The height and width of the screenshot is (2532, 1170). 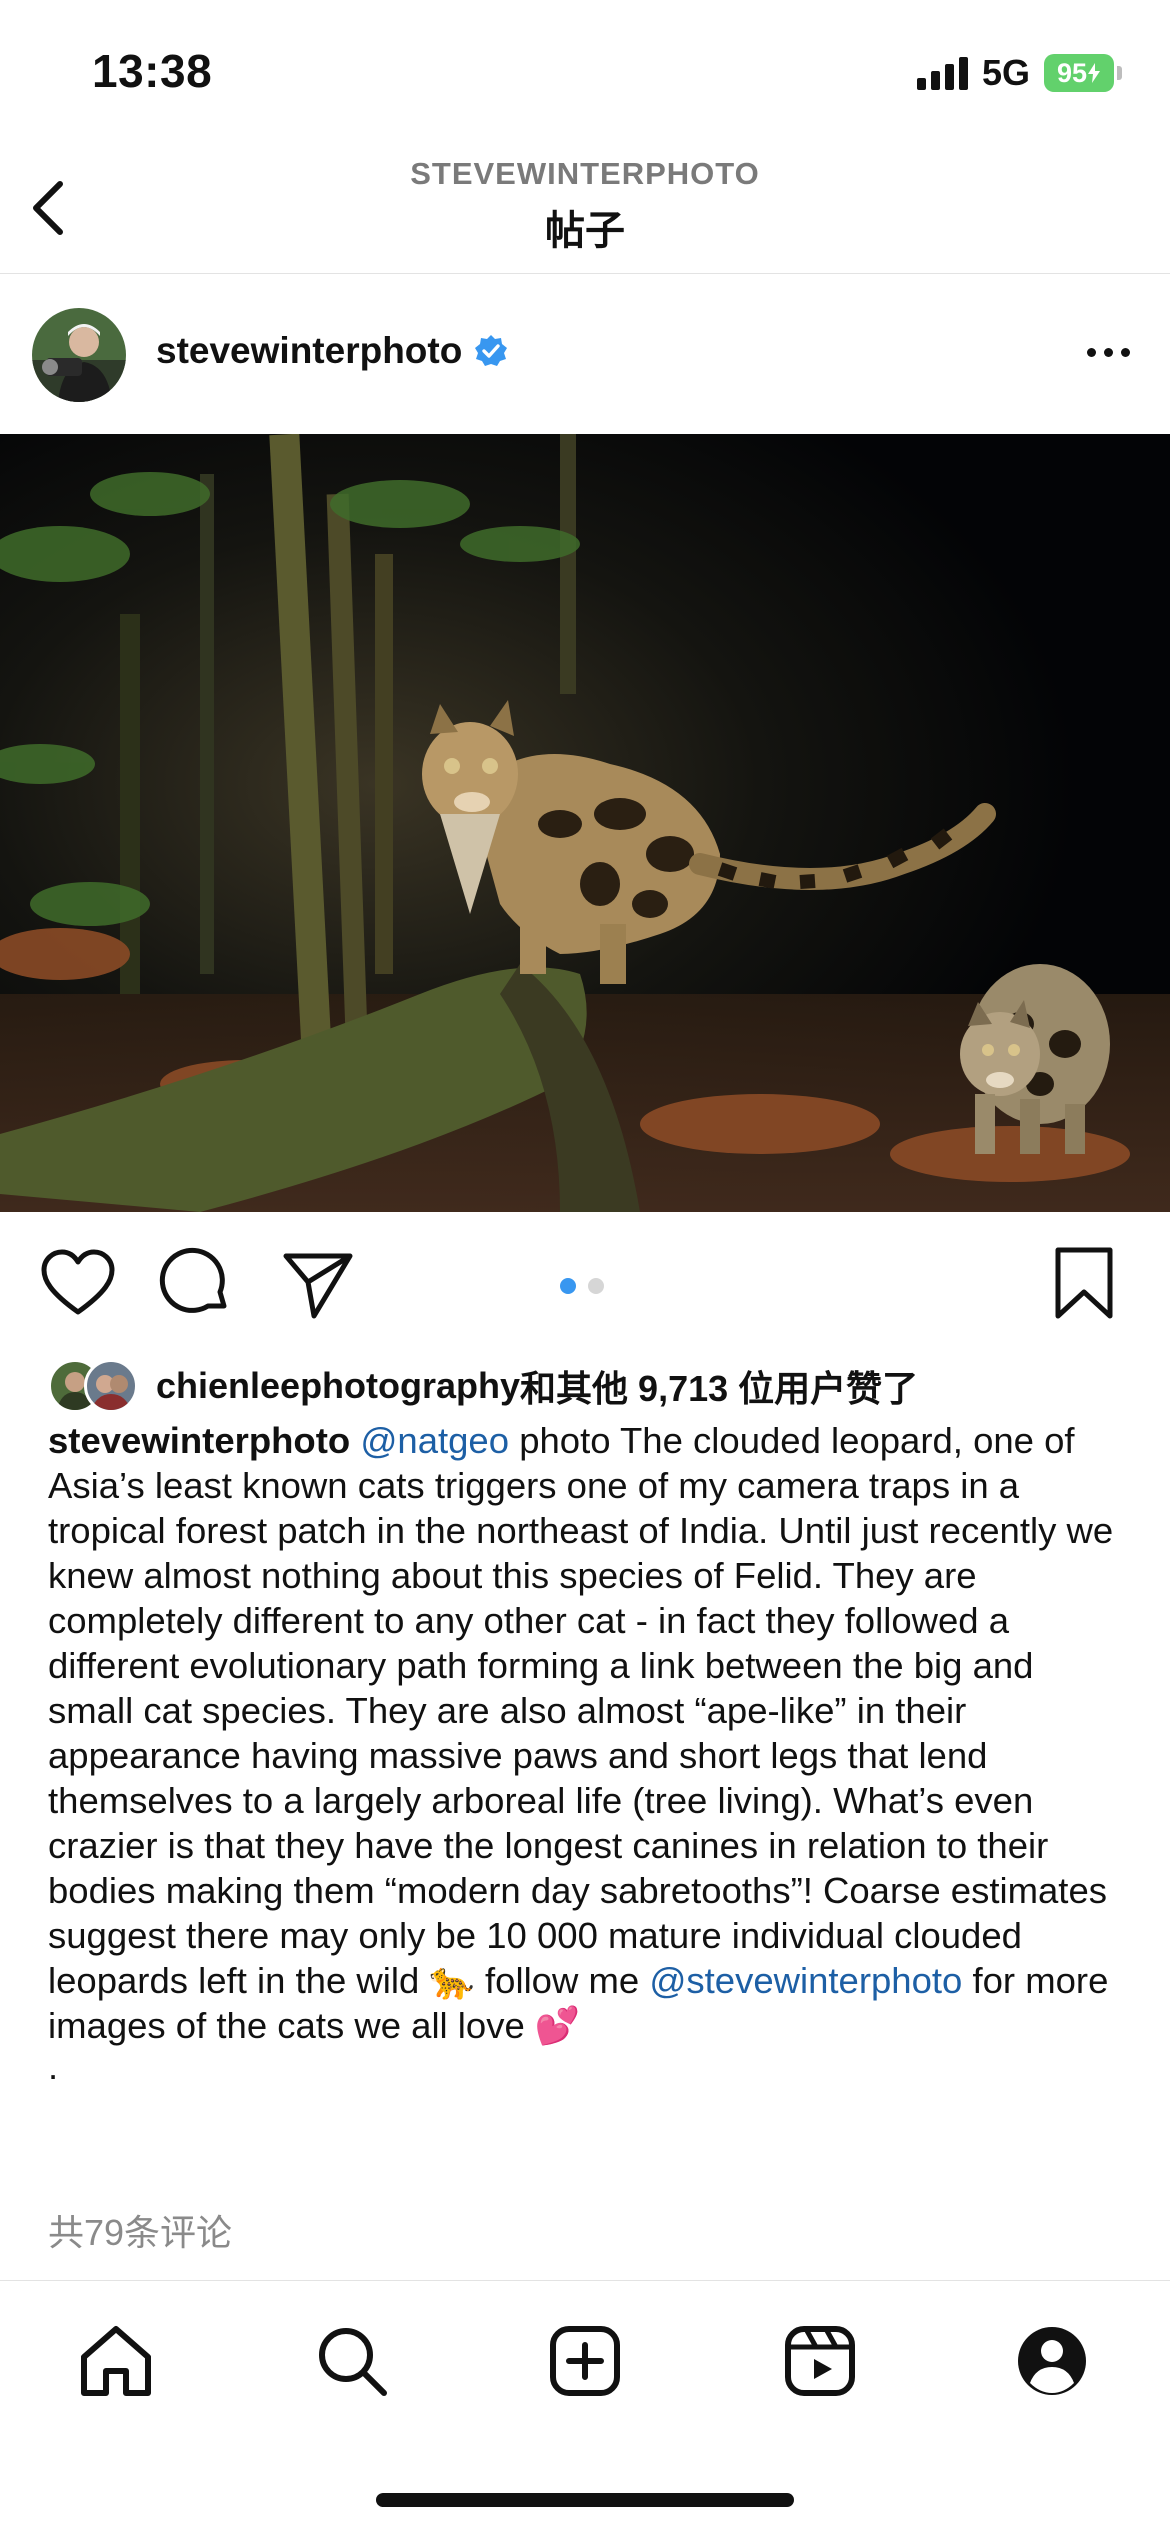 What do you see at coordinates (585, 354) in the screenshot?
I see `post-header: stevewinterphoto` at bounding box center [585, 354].